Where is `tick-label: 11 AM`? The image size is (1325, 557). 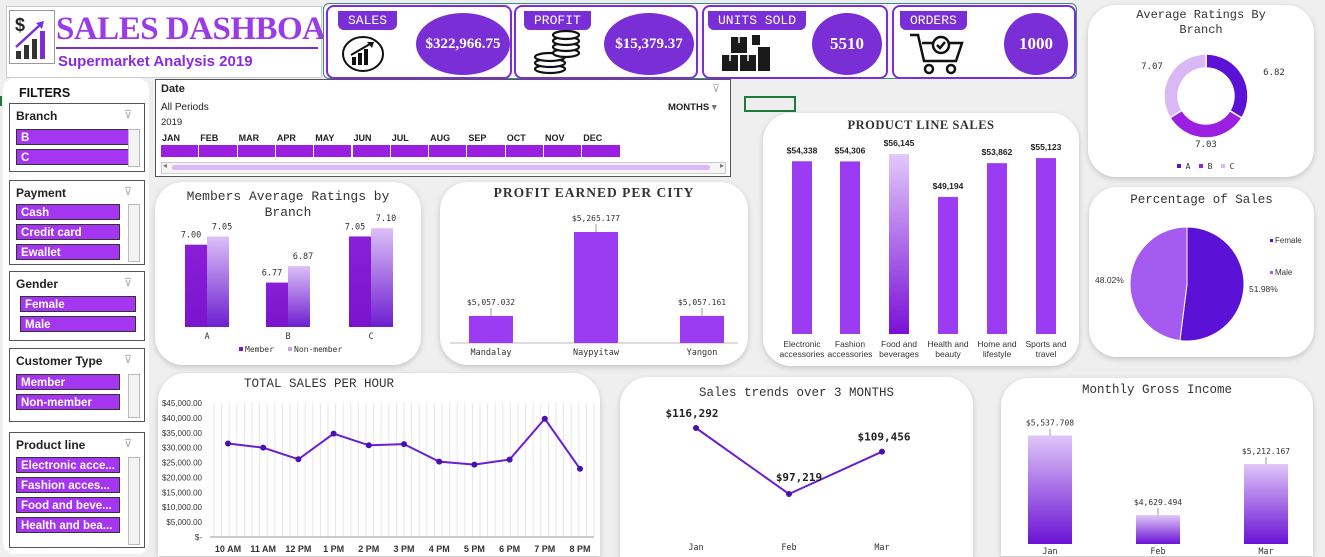 tick-label: 11 AM is located at coordinates (263, 549).